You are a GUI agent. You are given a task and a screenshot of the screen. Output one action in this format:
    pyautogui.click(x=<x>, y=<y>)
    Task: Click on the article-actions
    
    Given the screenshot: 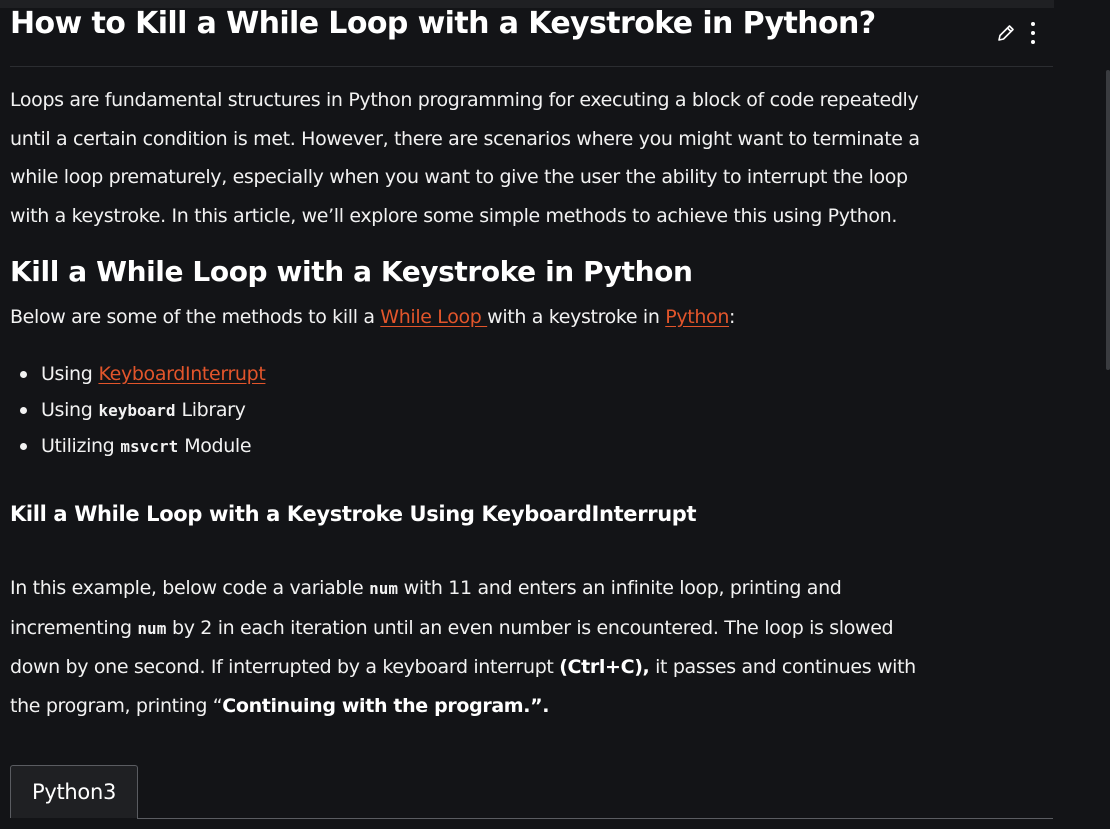 What is the action you would take?
    pyautogui.click(x=1016, y=33)
    